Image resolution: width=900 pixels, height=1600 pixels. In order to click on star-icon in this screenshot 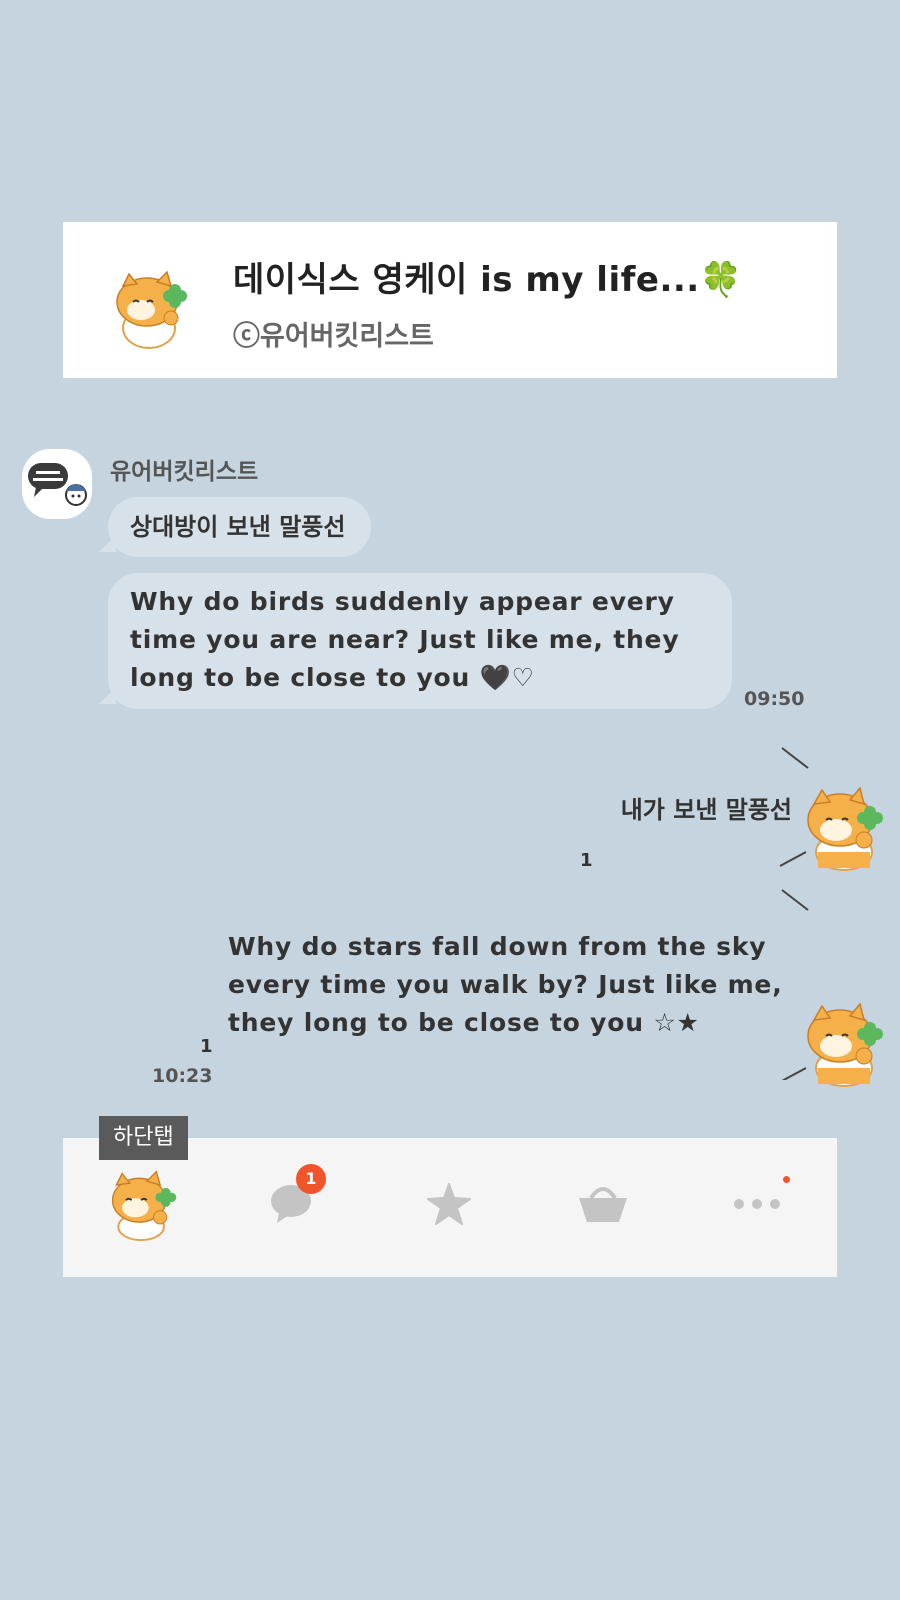, I will do `click(449, 1204)`.